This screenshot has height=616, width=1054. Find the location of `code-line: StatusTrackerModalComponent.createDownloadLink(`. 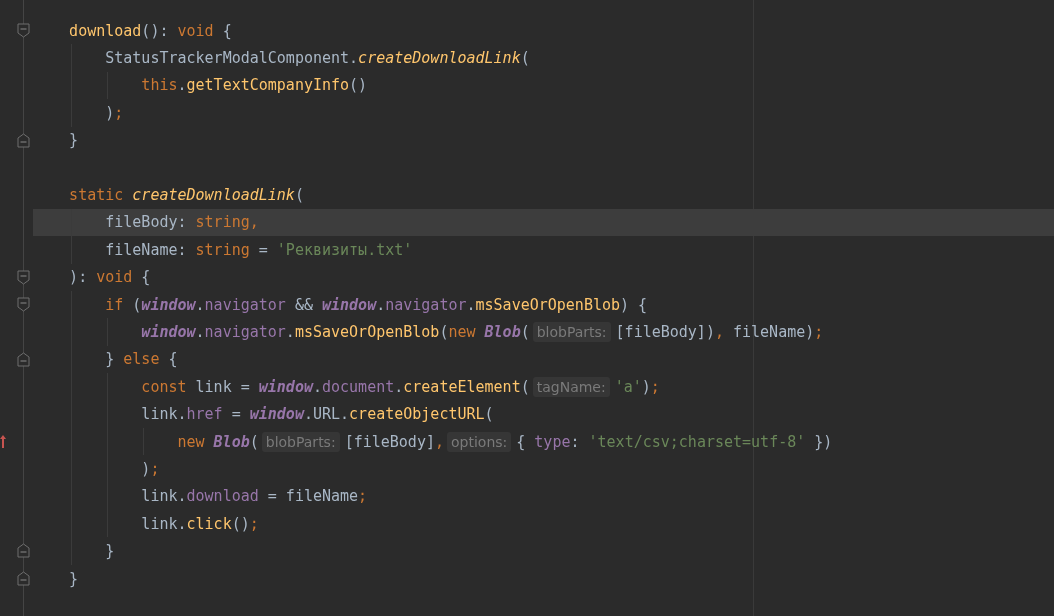

code-line: StatusTrackerModalComponent.createDownloadLink( is located at coordinates (317, 58).